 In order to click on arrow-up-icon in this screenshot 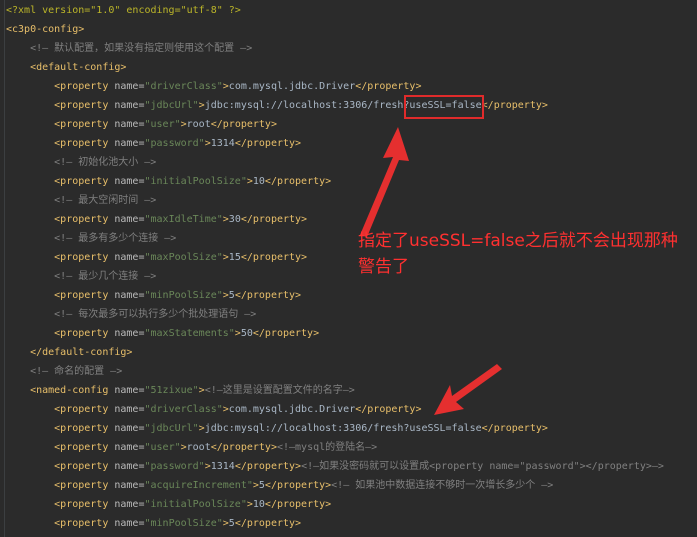, I will do `click(384, 182)`.